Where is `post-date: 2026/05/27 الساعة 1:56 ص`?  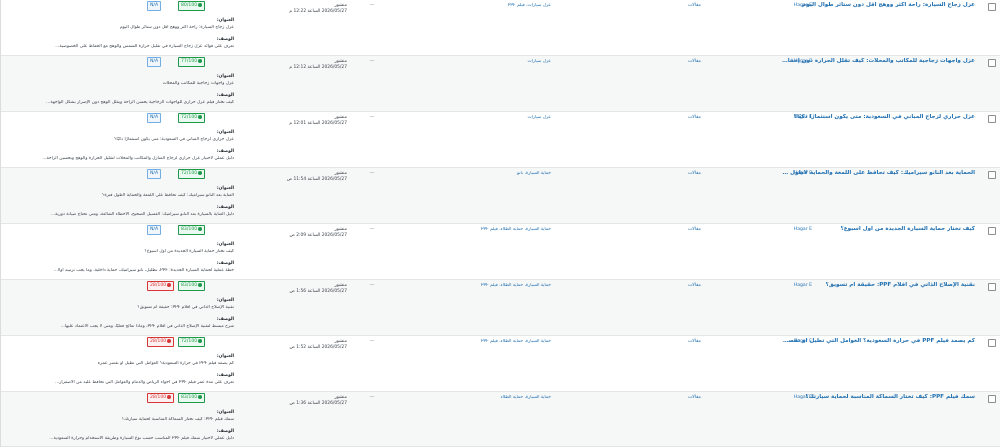 post-date: 2026/05/27 الساعة 1:56 ص is located at coordinates (318, 291).